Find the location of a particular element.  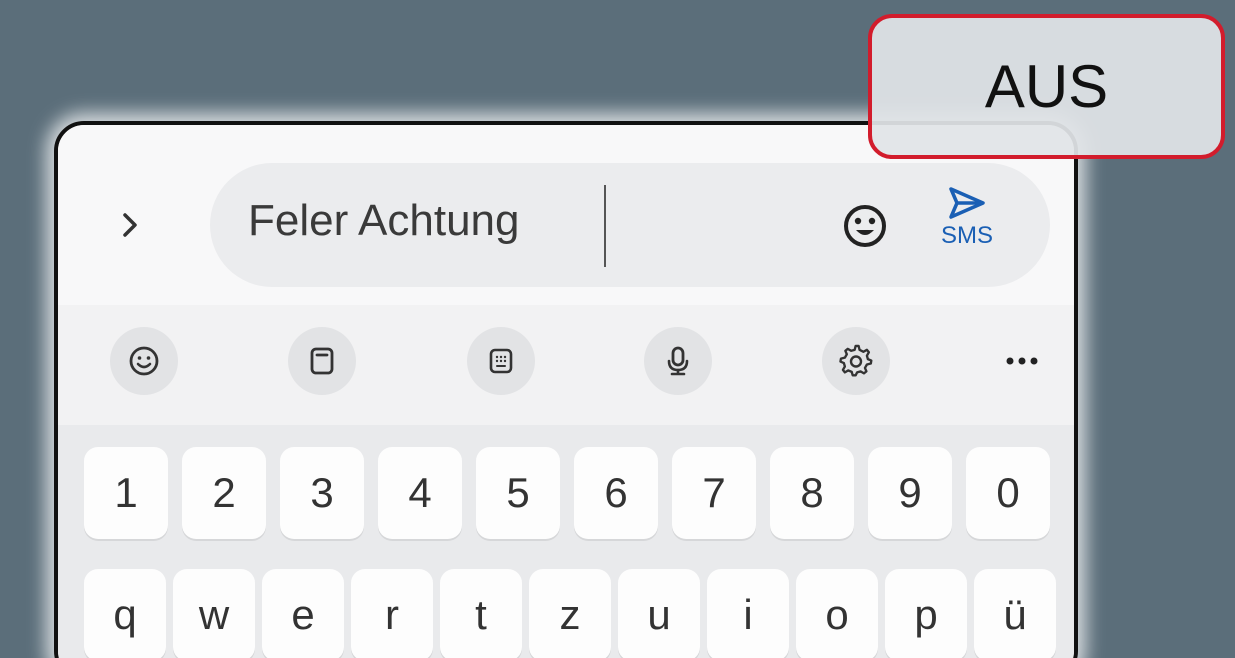

microphone-icon is located at coordinates (678, 361).